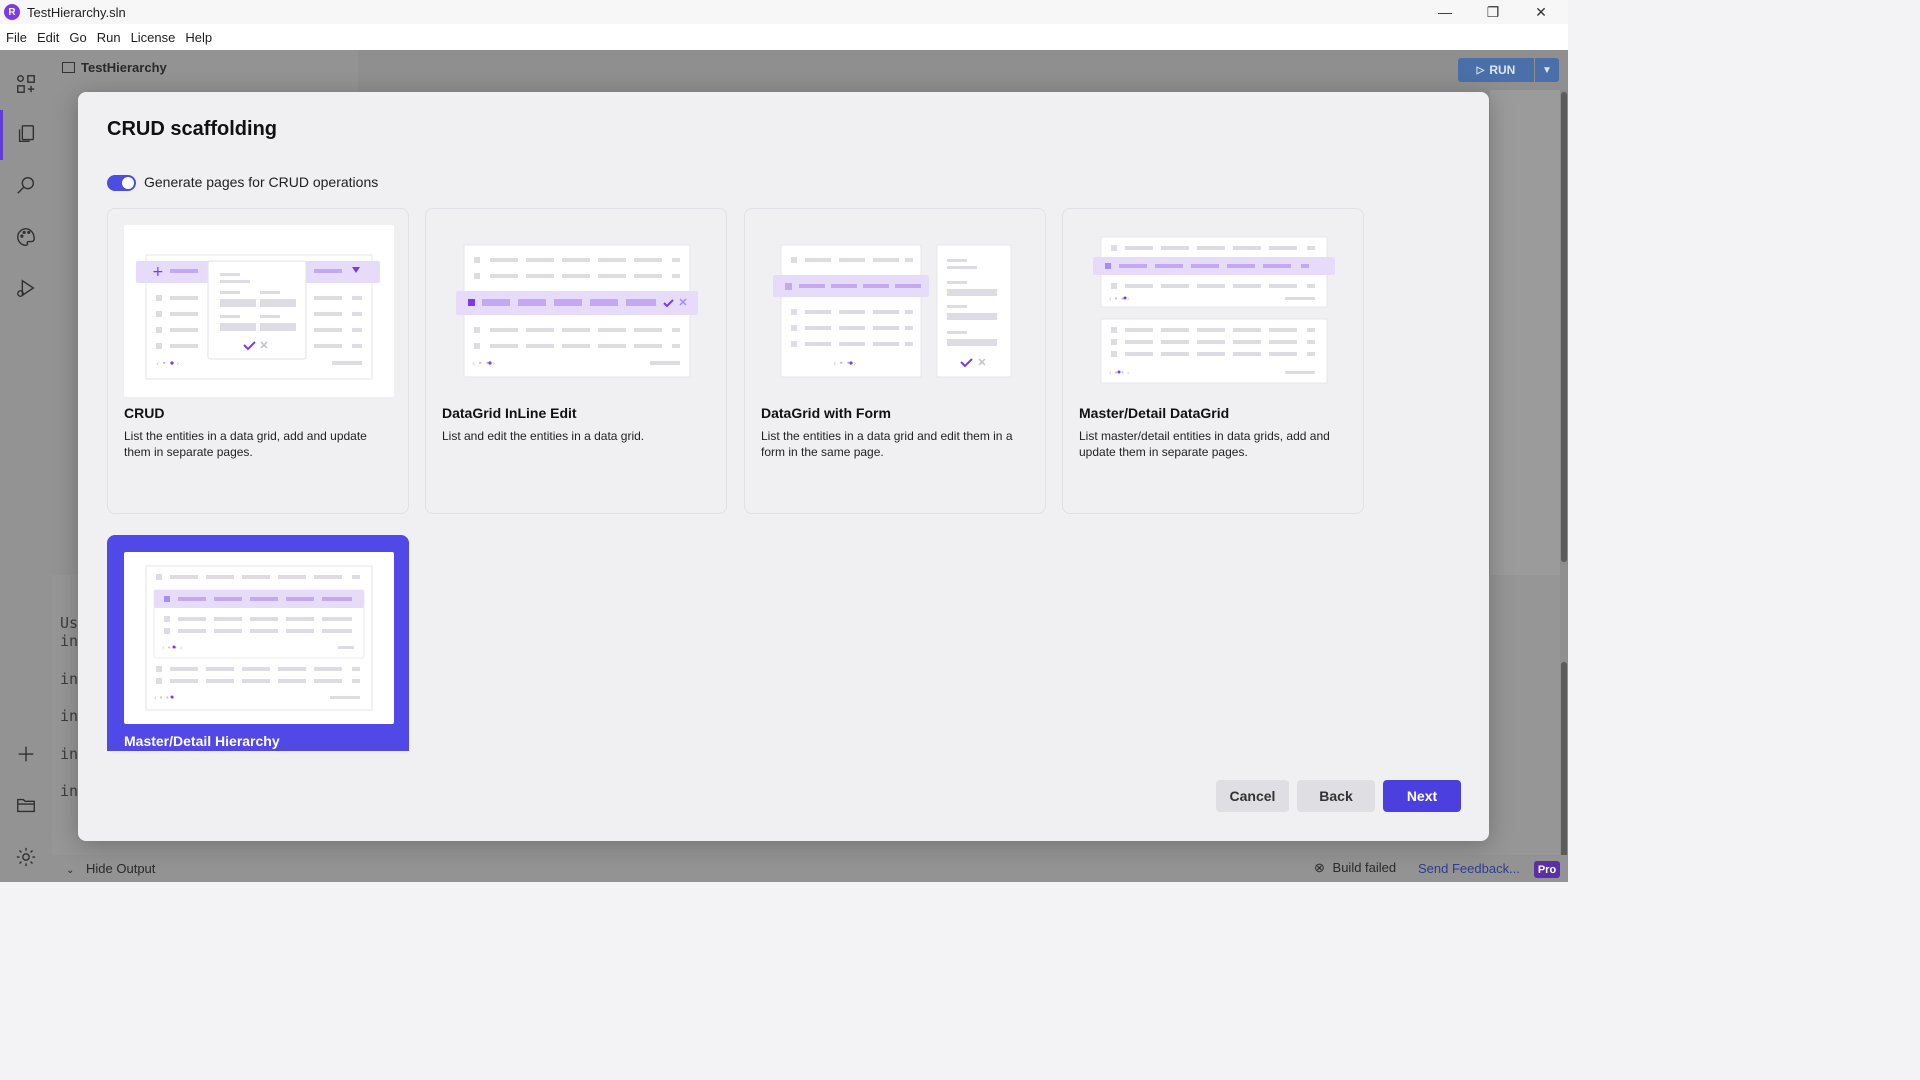  What do you see at coordinates (48, 37) in the screenshot?
I see `menu-edit: Edit` at bounding box center [48, 37].